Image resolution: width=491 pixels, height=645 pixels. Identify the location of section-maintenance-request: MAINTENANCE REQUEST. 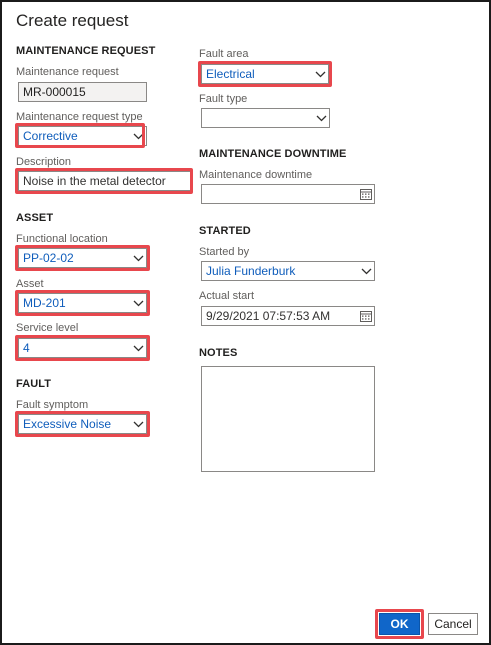
(86, 51).